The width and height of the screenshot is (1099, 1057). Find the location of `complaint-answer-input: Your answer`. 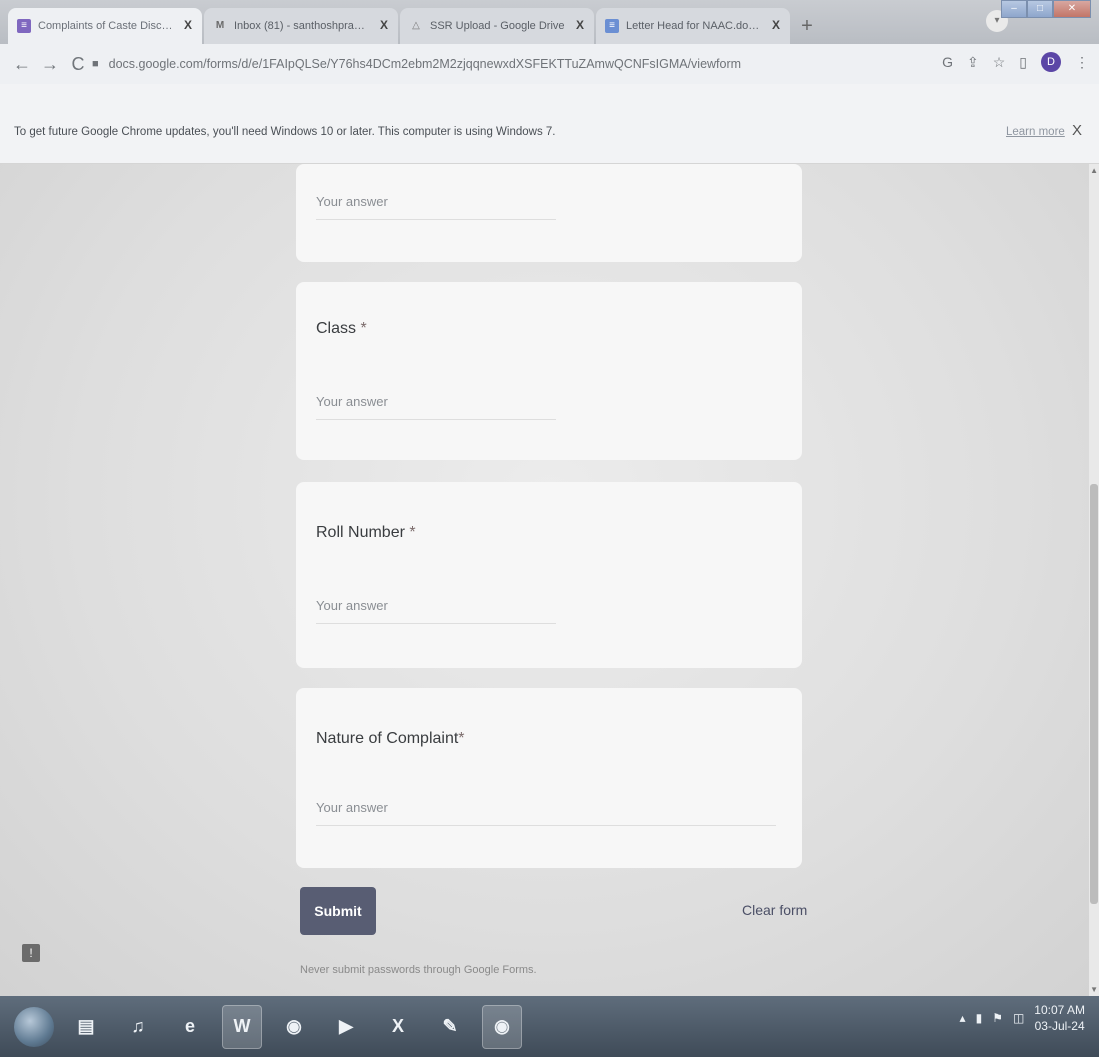

complaint-answer-input: Your answer is located at coordinates (546, 813).